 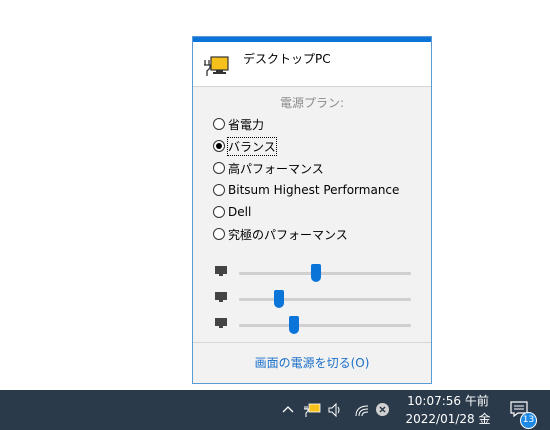 What do you see at coordinates (219, 146) in the screenshot?
I see `radio-button-checked` at bounding box center [219, 146].